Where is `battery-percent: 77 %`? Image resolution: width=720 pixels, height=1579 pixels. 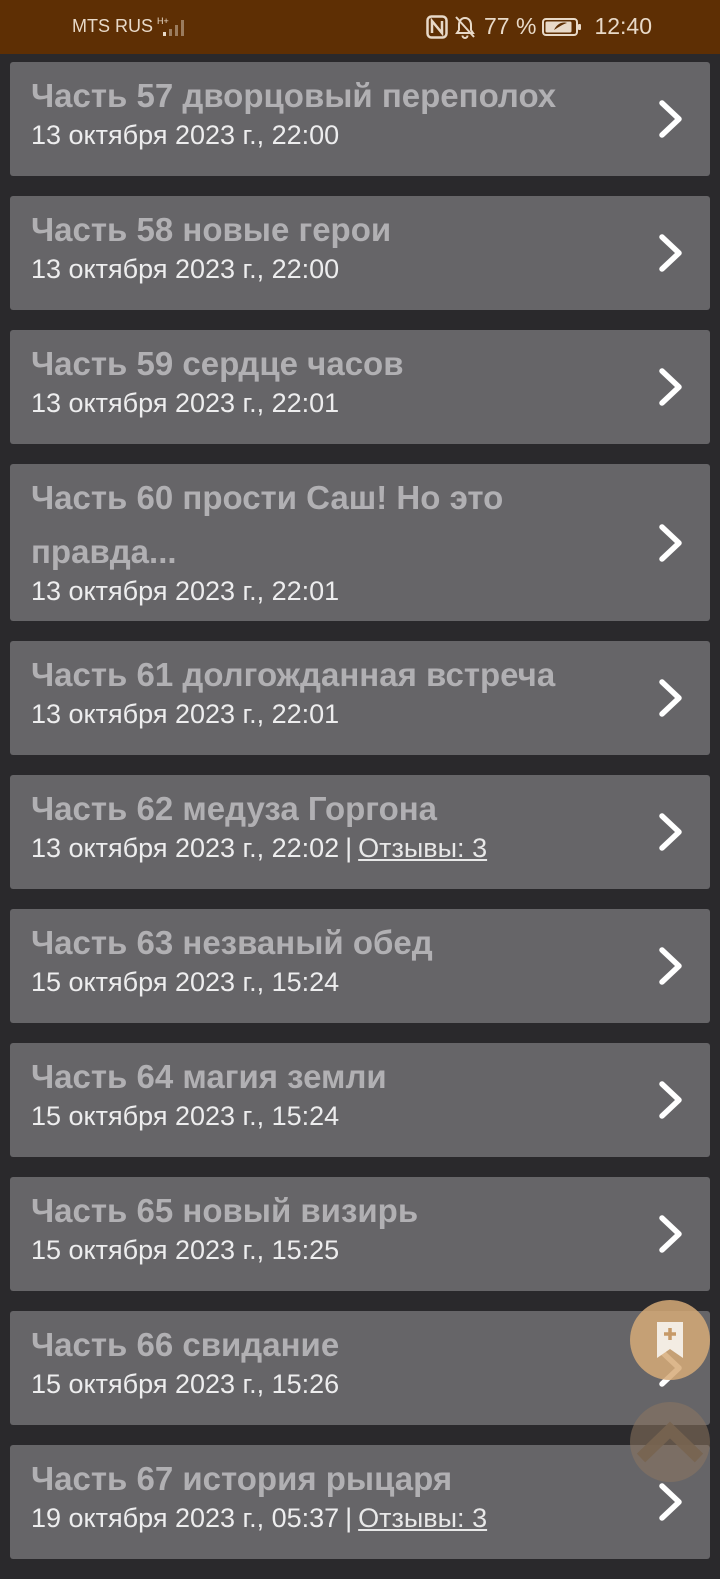 battery-percent: 77 % is located at coordinates (510, 26).